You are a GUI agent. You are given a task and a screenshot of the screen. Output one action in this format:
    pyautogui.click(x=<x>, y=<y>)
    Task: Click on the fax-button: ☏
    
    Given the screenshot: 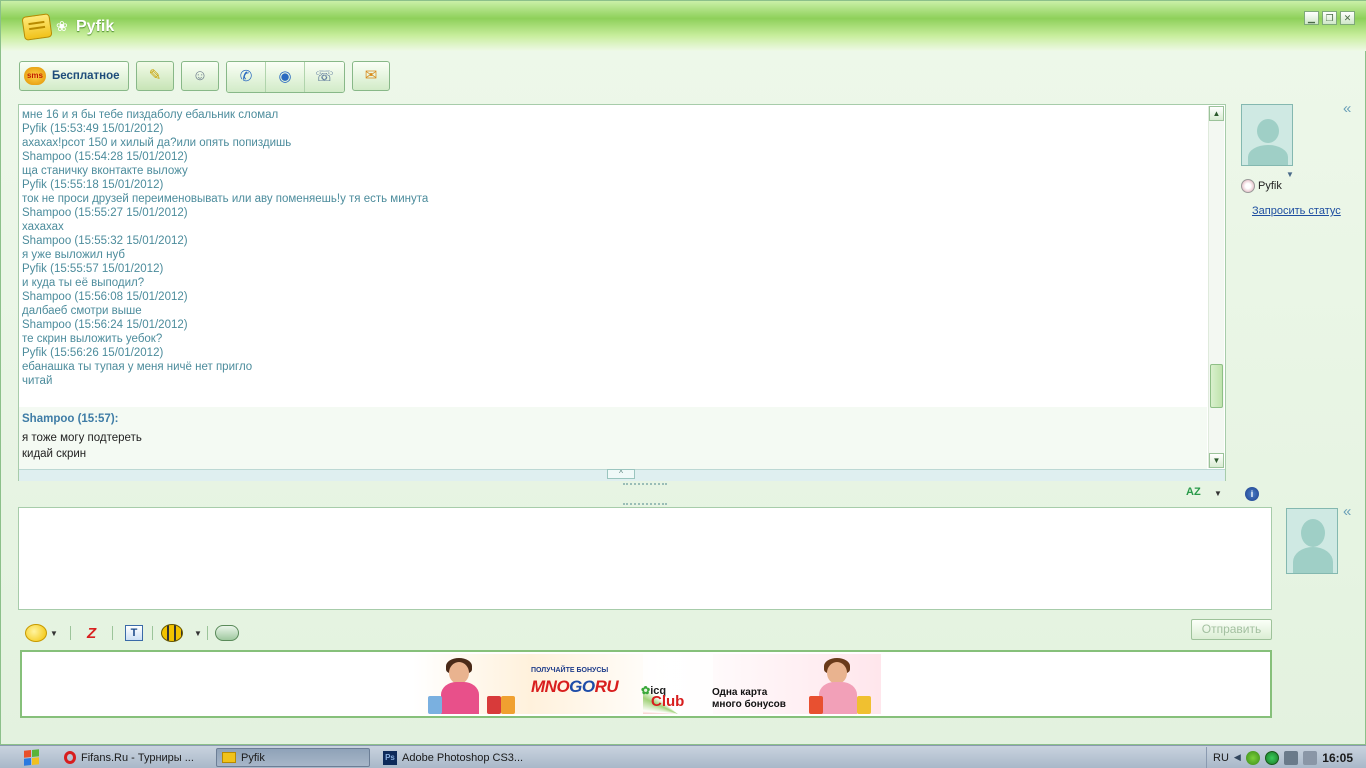 What is the action you would take?
    pyautogui.click(x=324, y=77)
    